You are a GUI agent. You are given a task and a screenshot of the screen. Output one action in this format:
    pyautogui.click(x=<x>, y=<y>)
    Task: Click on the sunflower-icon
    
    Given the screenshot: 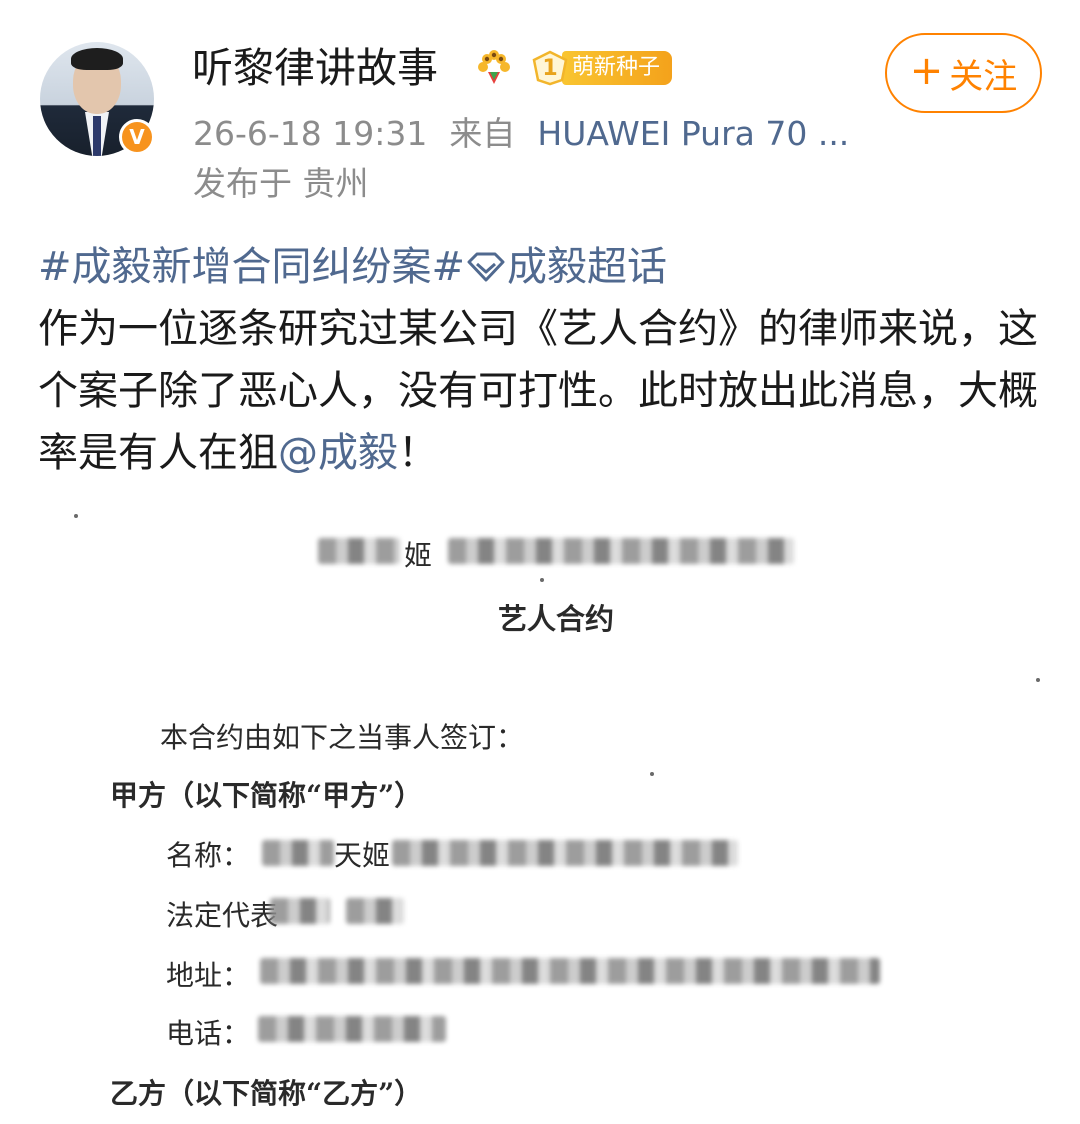 What is the action you would take?
    pyautogui.click(x=494, y=67)
    